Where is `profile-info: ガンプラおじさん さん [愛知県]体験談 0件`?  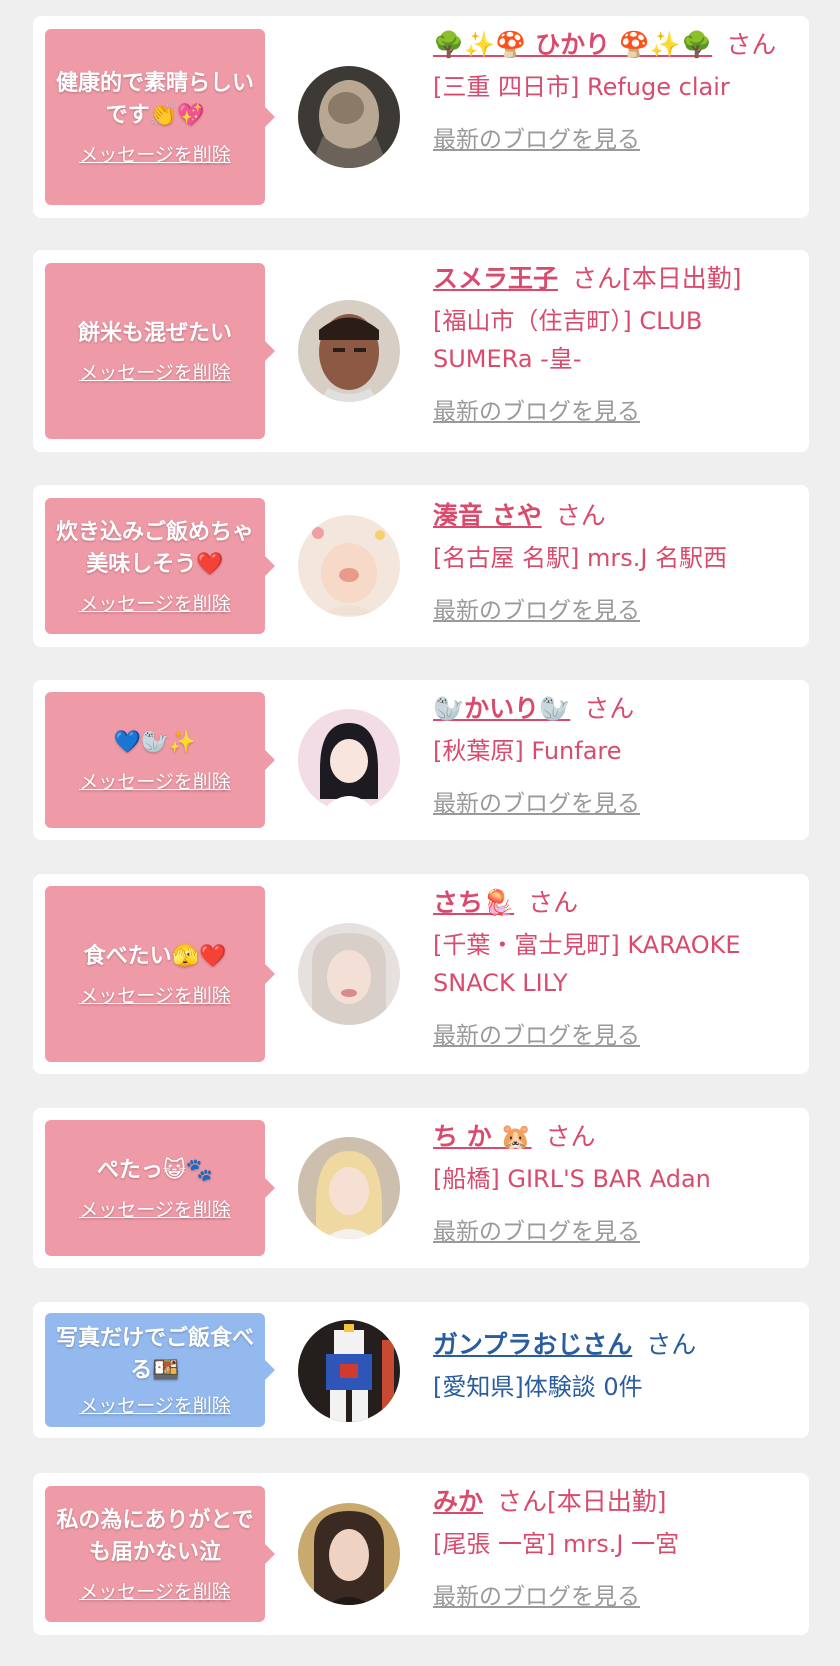
profile-info: ガンプラおじさん さん [愛知県]体験談 0件 is located at coordinates (618, 1366).